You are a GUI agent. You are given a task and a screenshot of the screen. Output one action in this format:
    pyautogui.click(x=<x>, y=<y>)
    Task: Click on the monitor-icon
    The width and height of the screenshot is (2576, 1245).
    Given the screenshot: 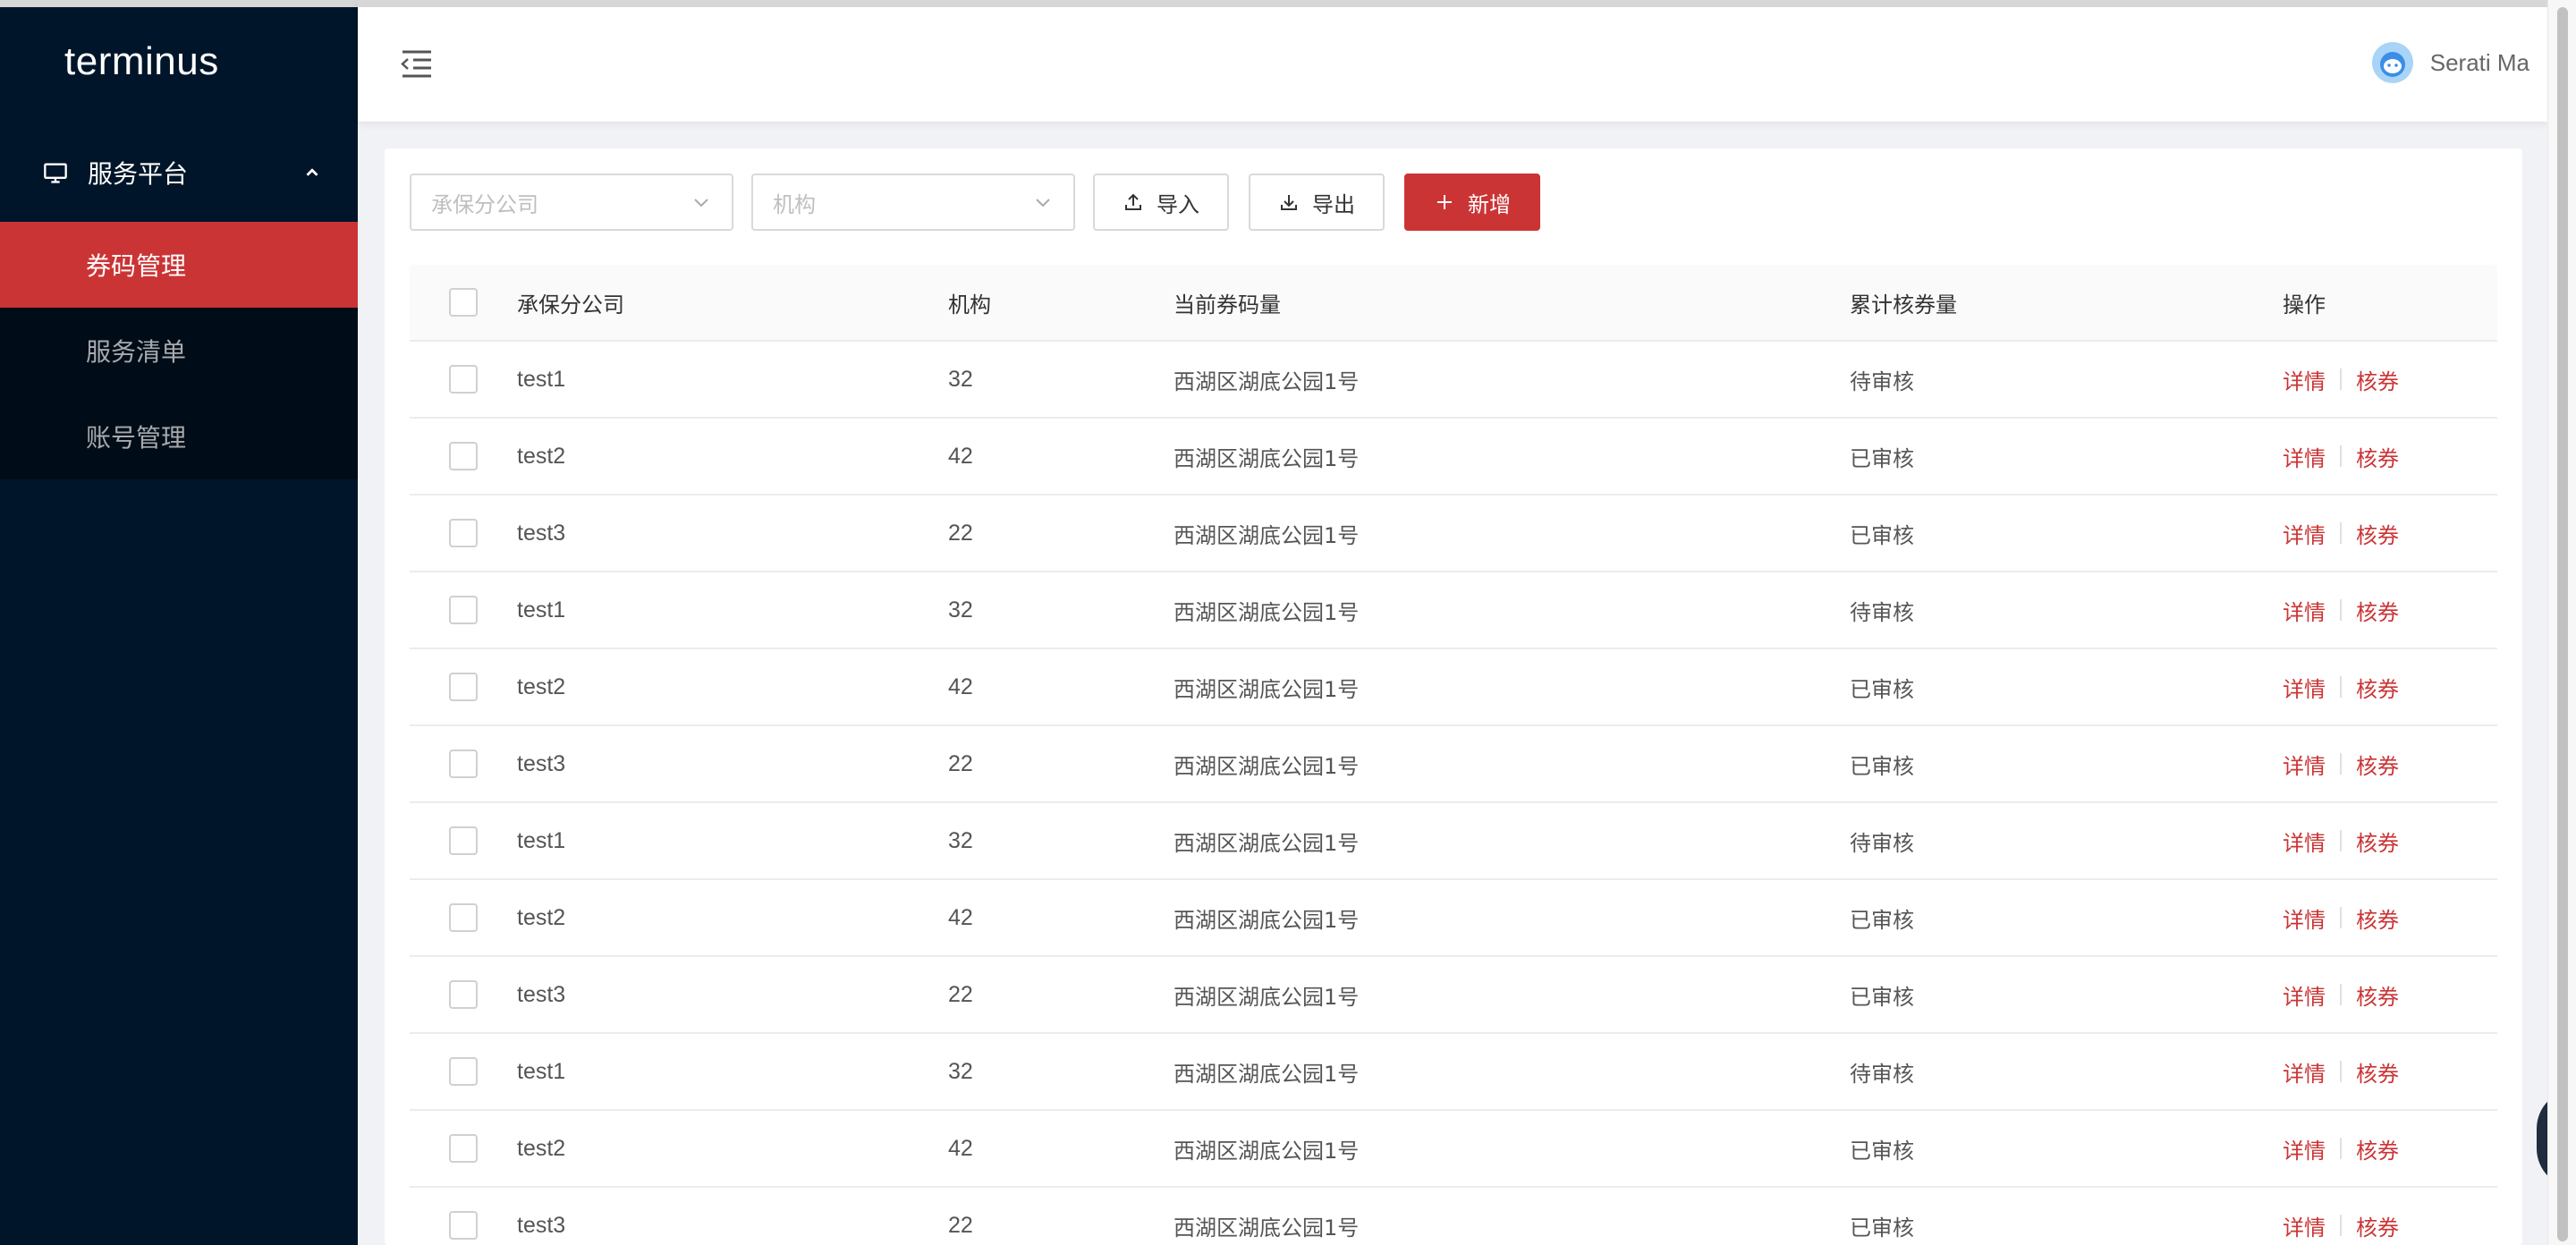 What is the action you would take?
    pyautogui.click(x=55, y=173)
    